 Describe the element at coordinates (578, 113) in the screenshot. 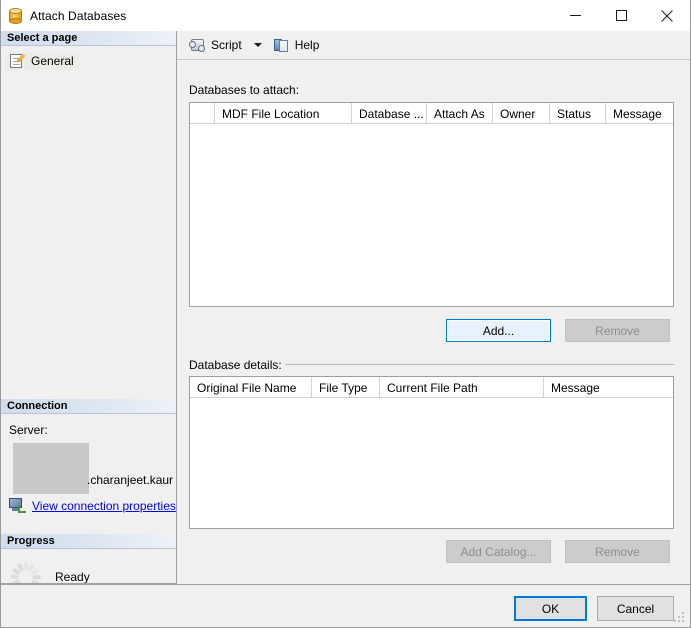

I see `grid-column-header: Status` at that location.